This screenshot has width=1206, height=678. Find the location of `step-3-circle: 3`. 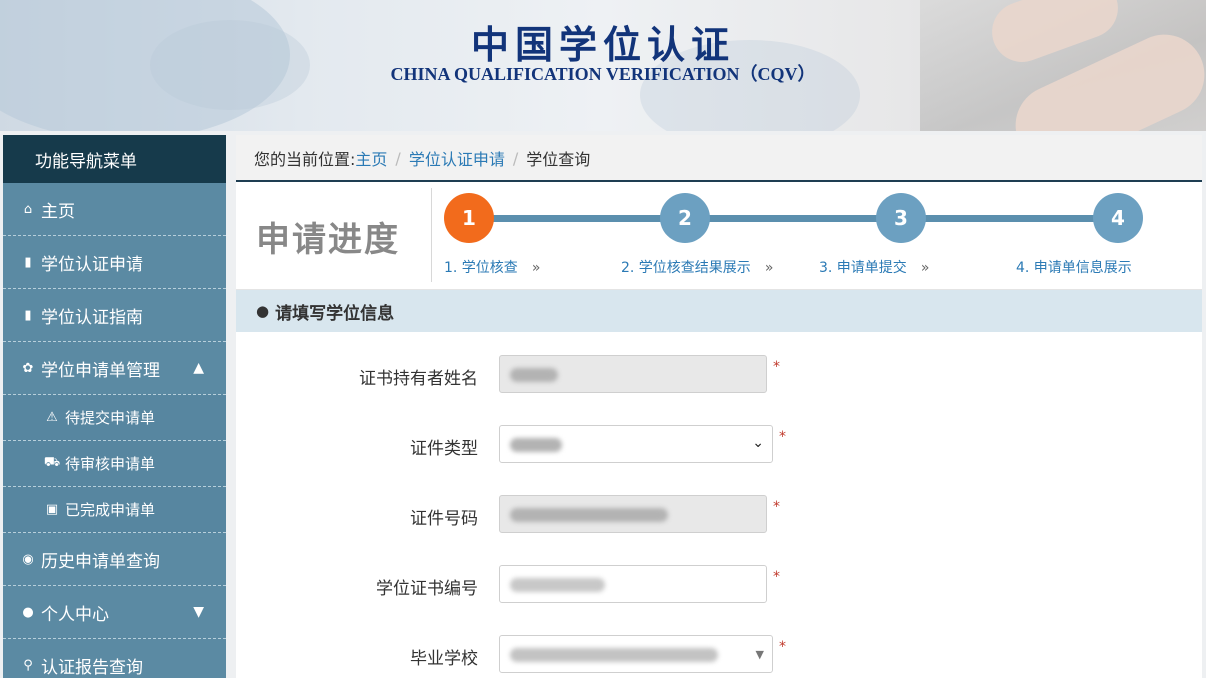

step-3-circle: 3 is located at coordinates (901, 218).